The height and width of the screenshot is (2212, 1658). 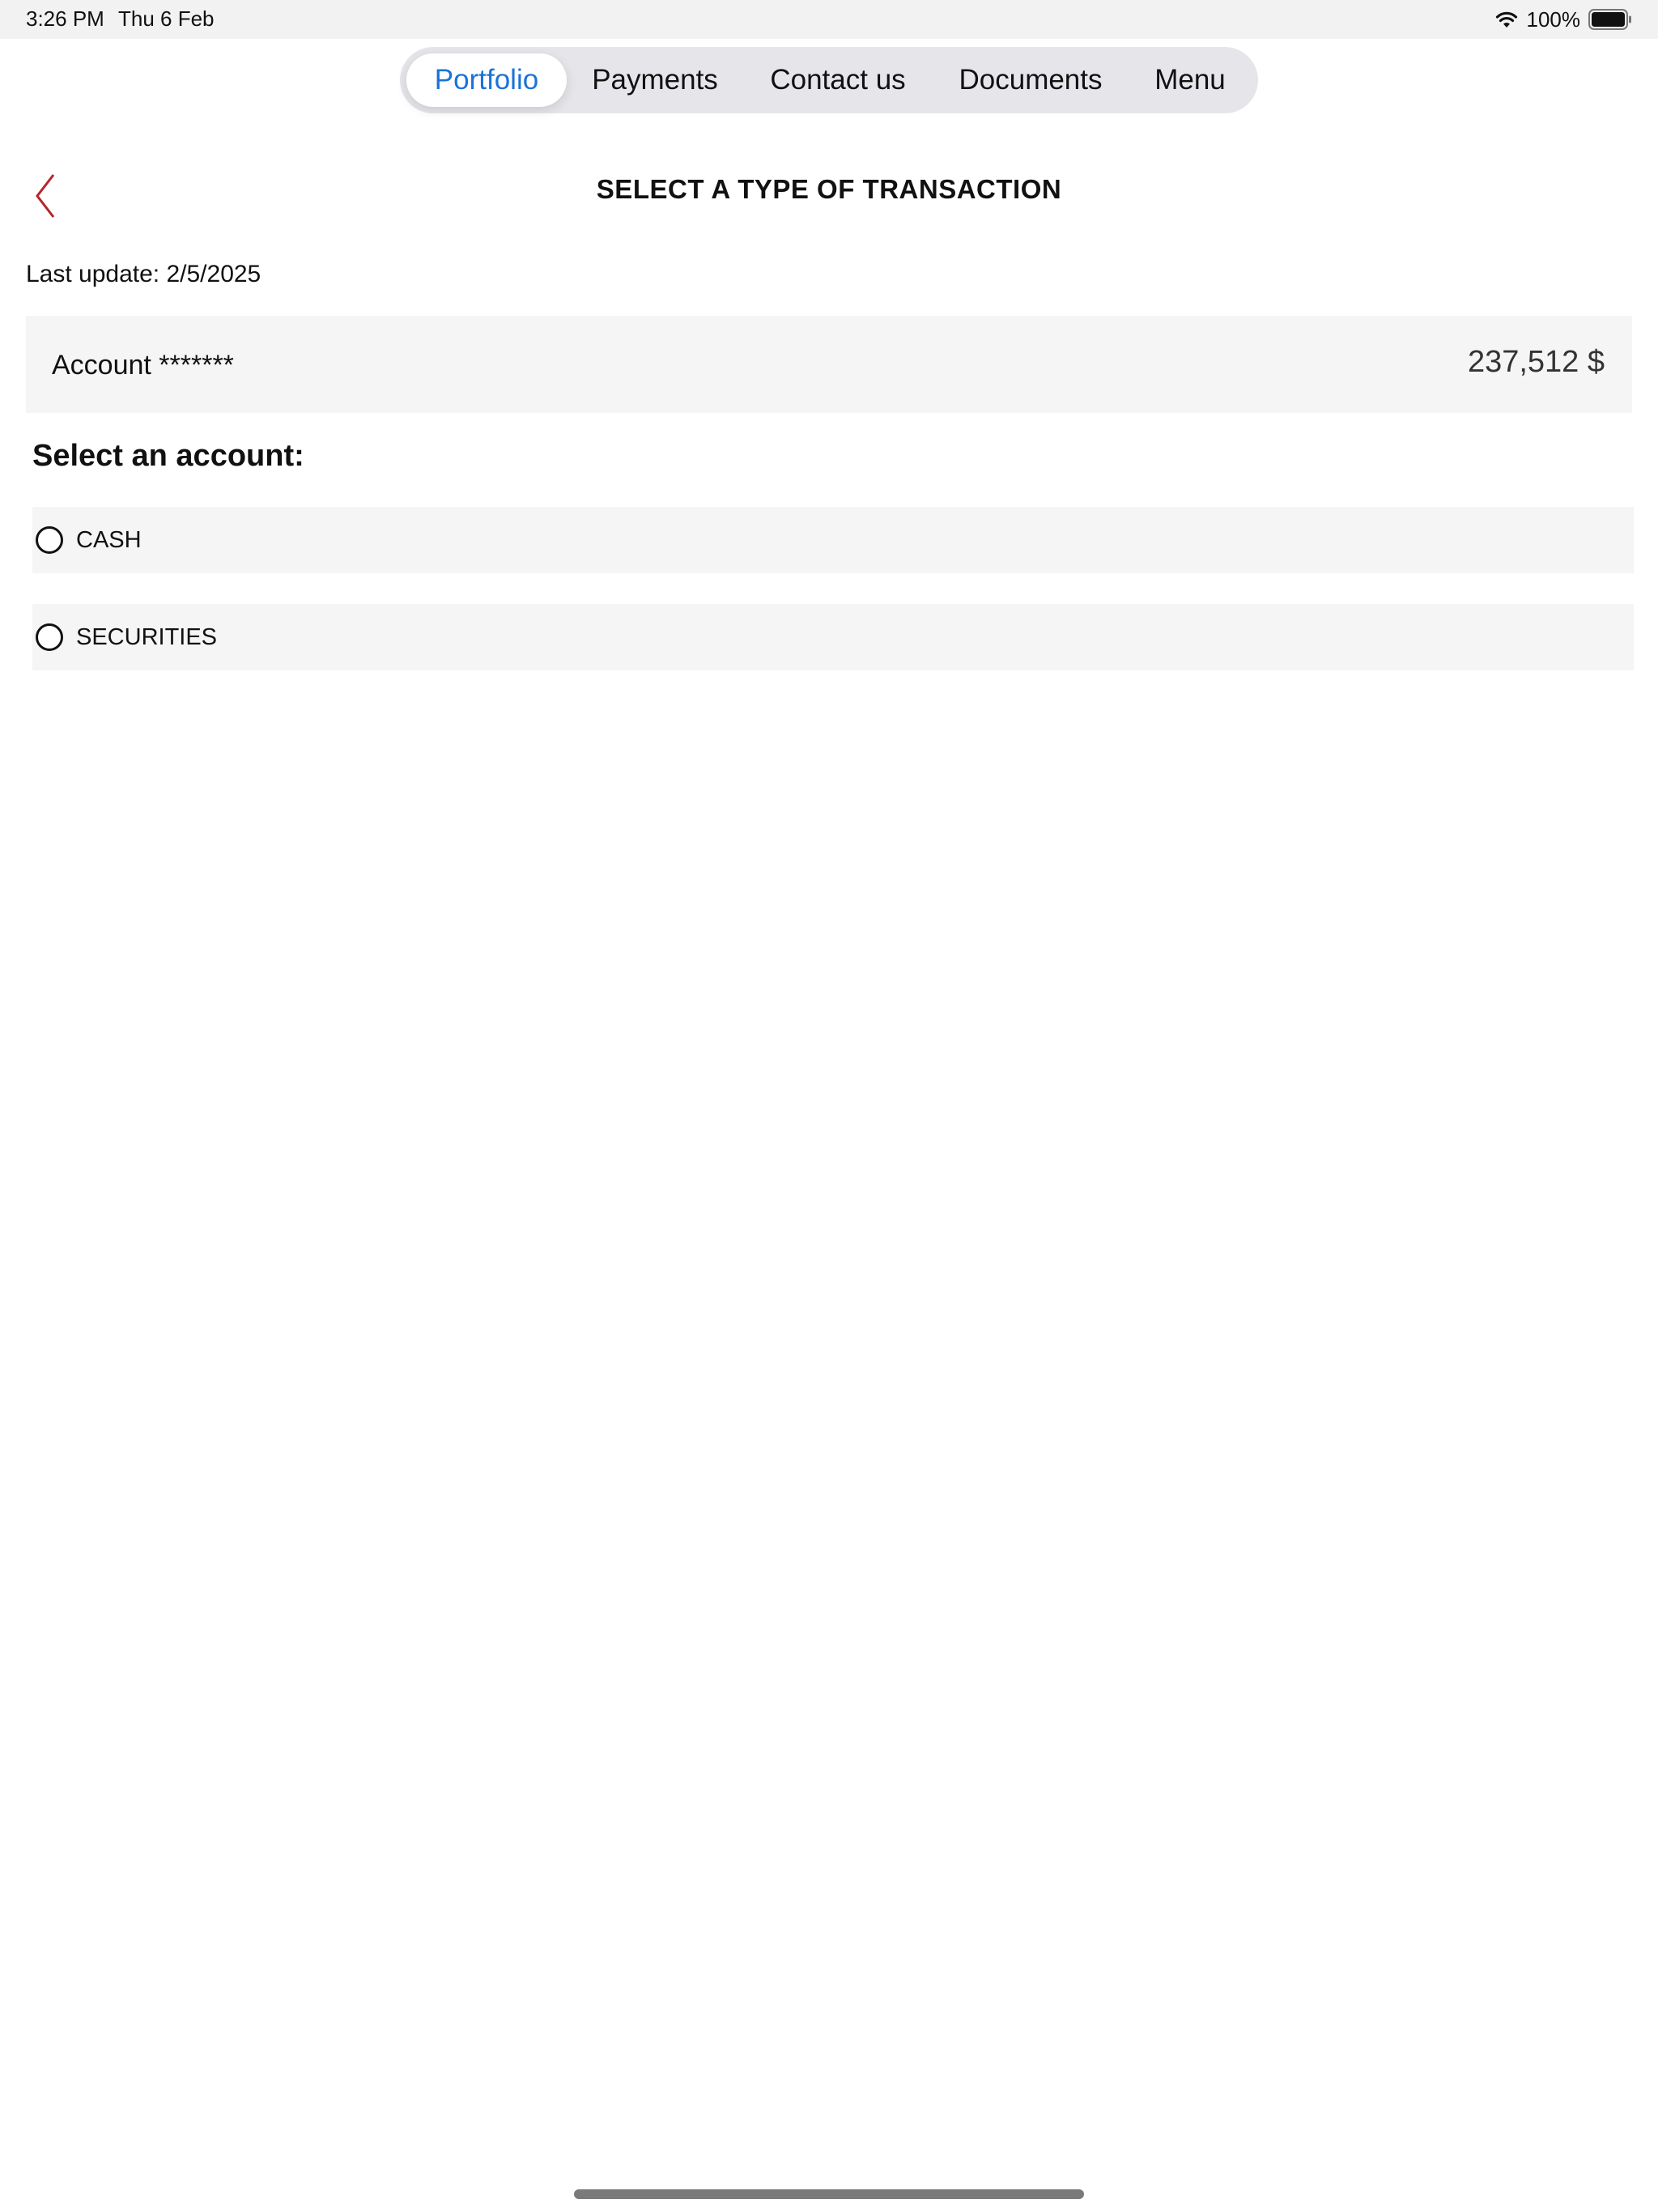 I want to click on status-time: 3:26 PM, so click(x=65, y=19).